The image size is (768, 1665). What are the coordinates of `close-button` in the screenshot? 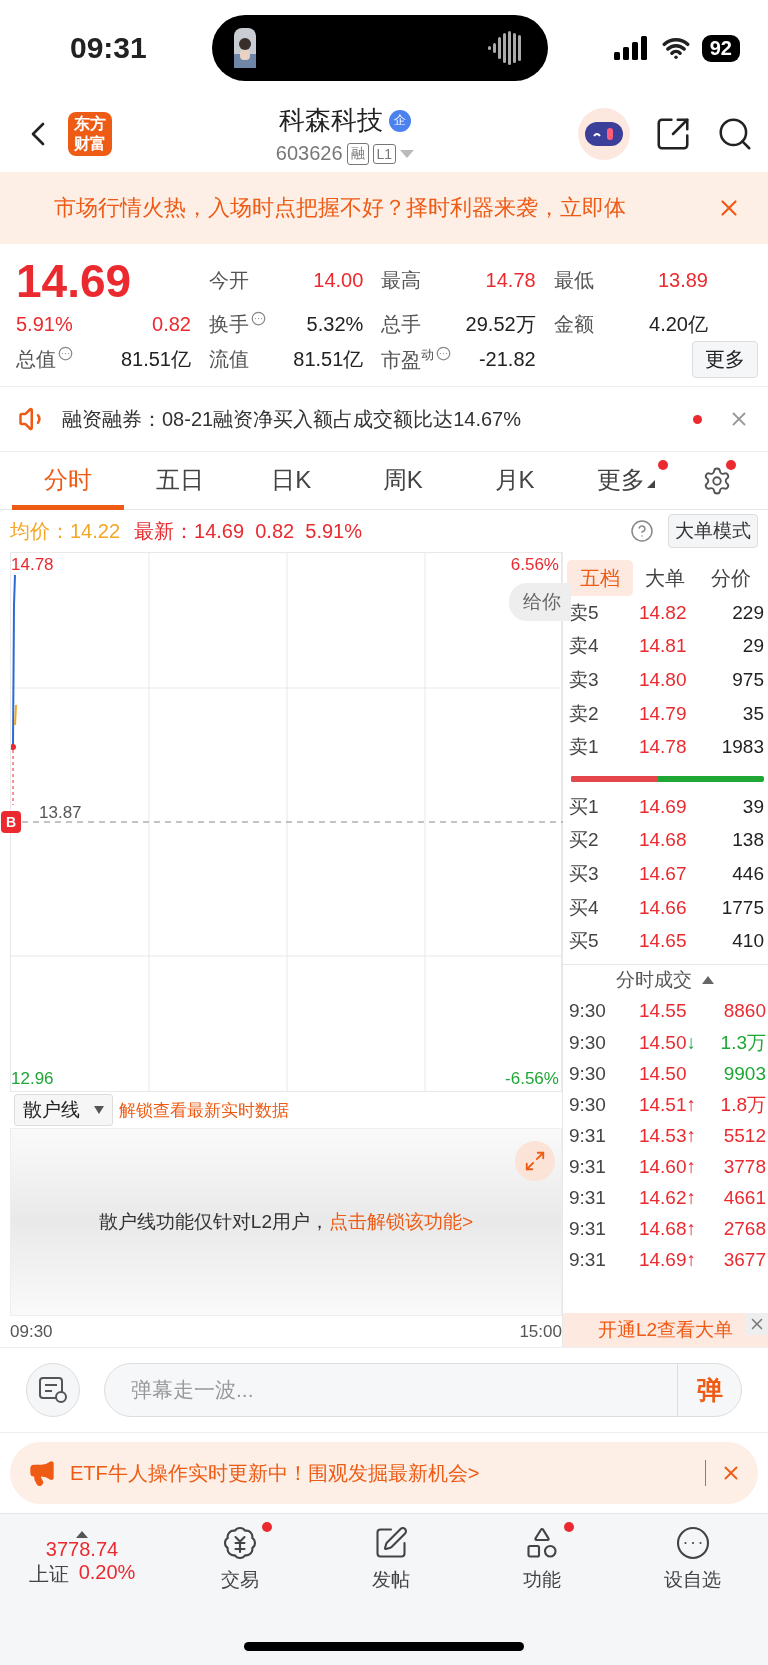 It's located at (757, 1324).